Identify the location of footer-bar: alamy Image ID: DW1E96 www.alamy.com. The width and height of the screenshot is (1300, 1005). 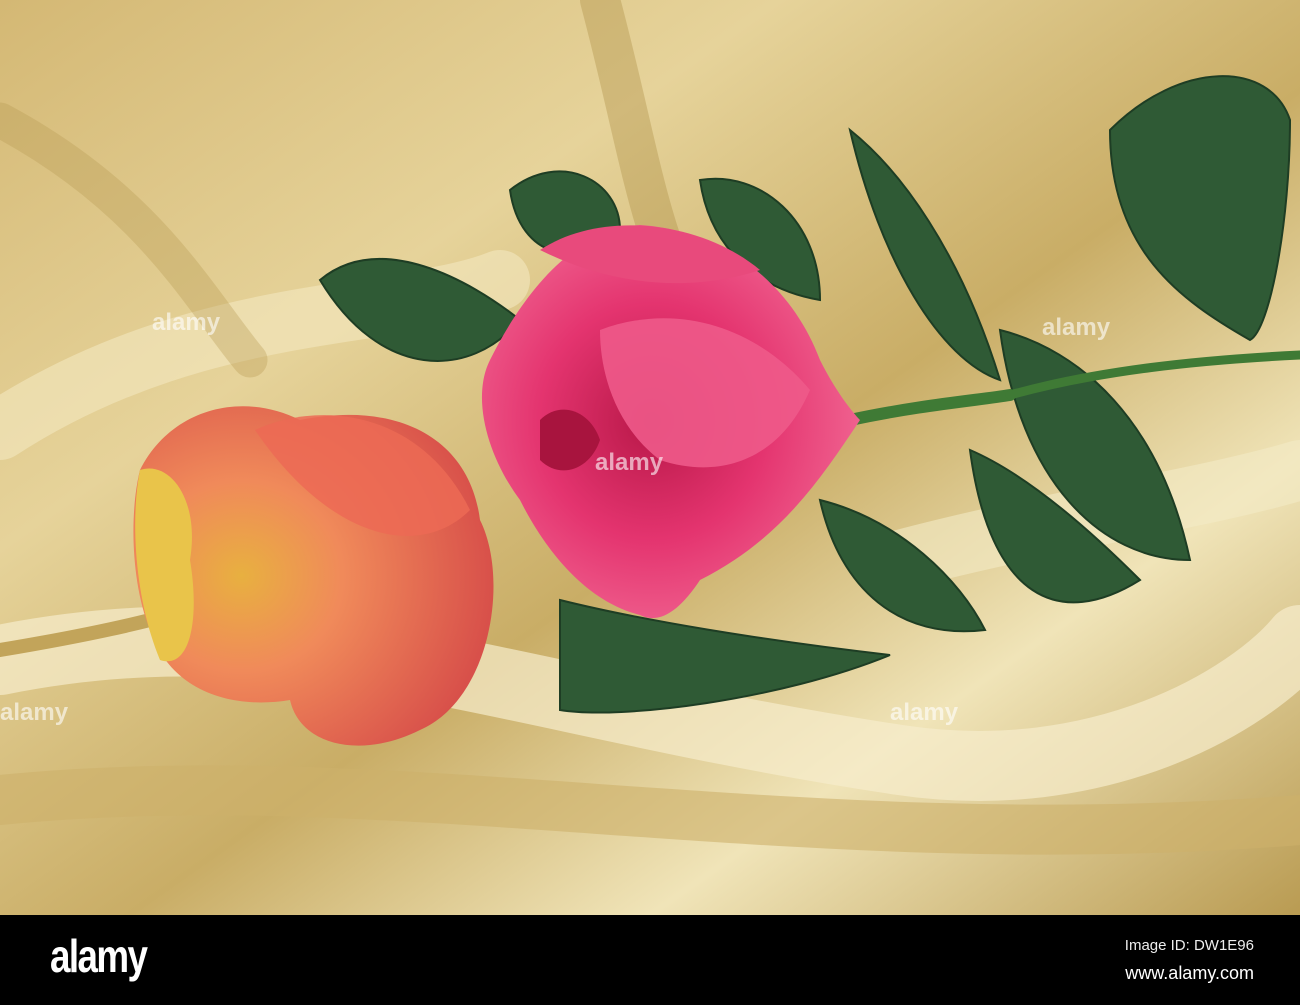
(650, 960).